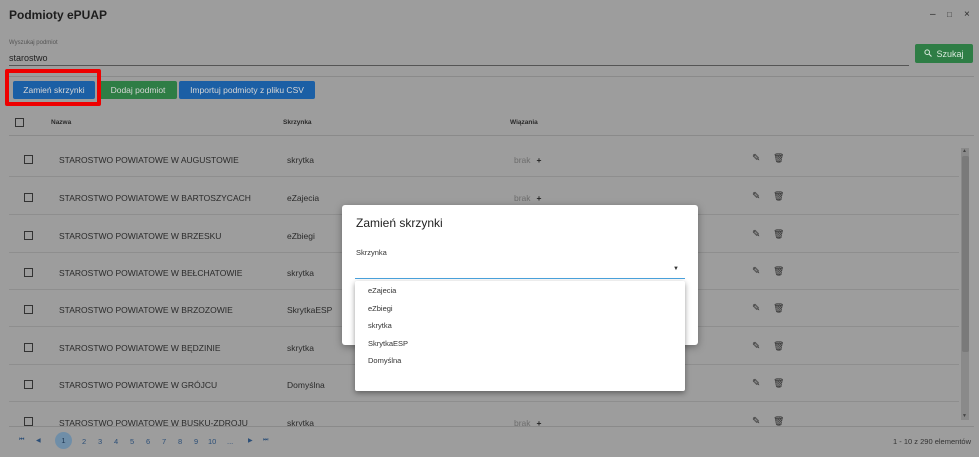  Describe the element at coordinates (301, 236) in the screenshot. I see `row-box: eZbiegi` at that location.